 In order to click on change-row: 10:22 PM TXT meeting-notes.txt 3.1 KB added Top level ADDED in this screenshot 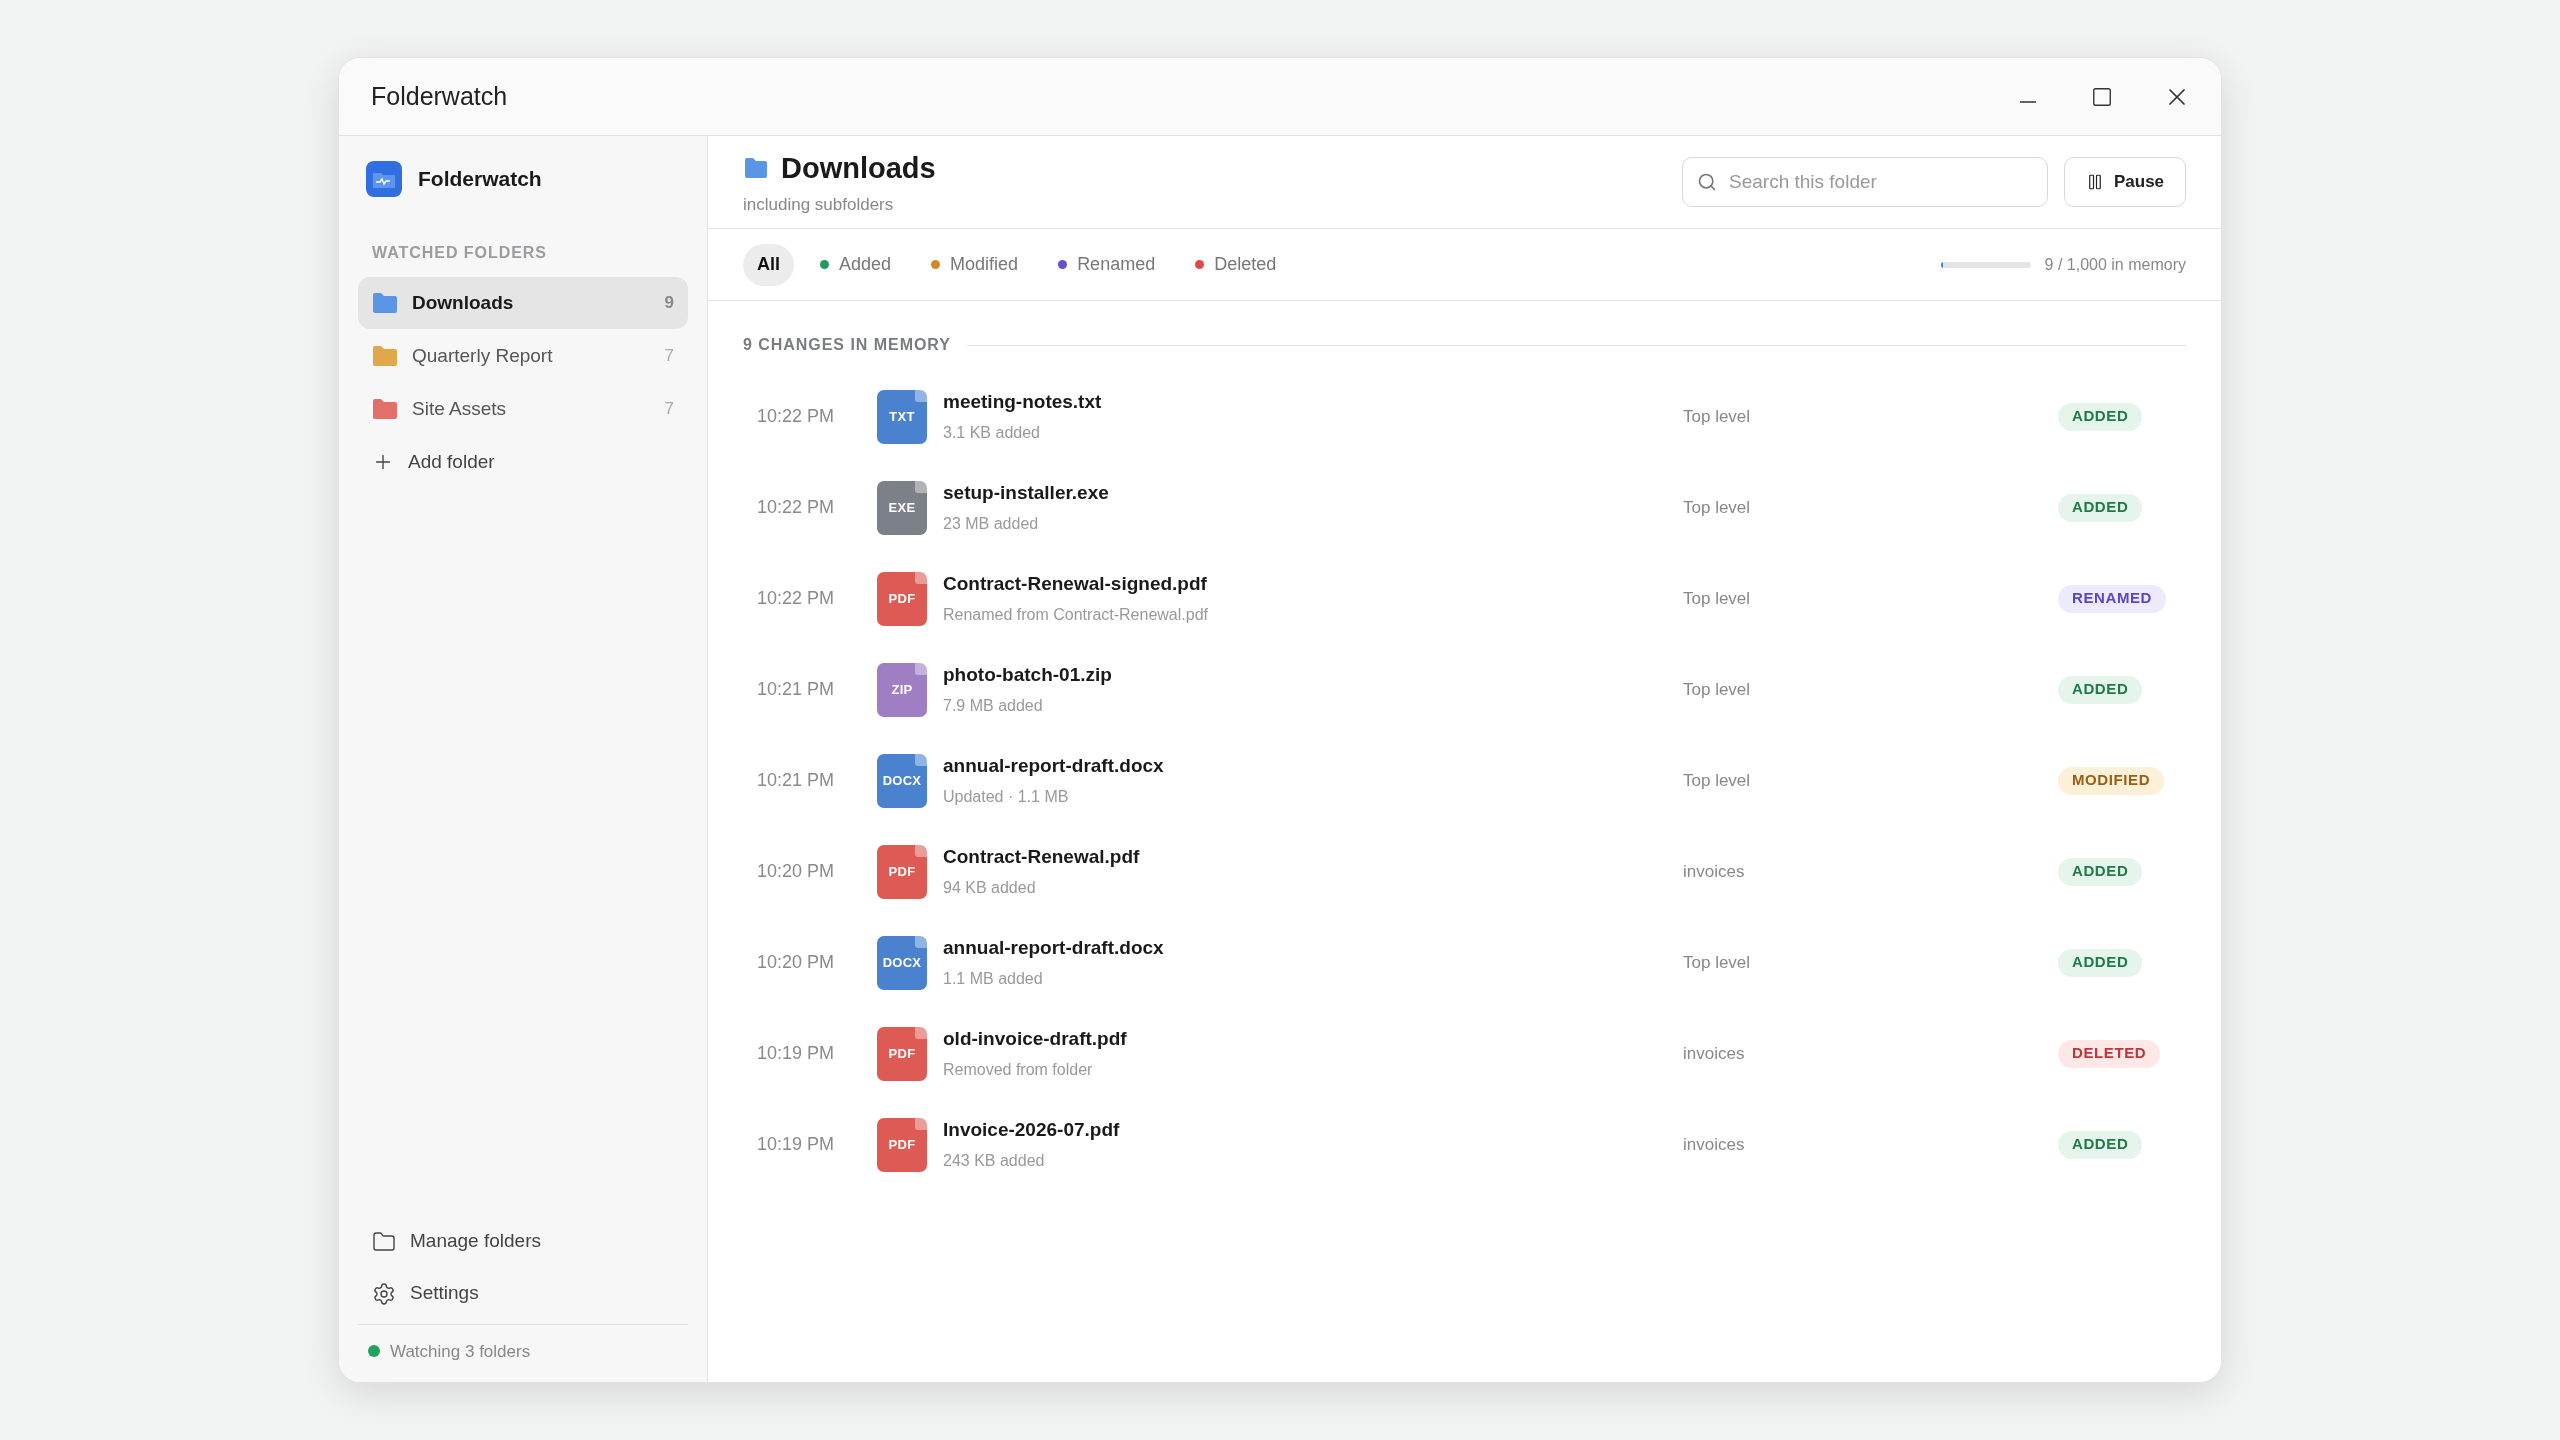, I will do `click(1464, 416)`.